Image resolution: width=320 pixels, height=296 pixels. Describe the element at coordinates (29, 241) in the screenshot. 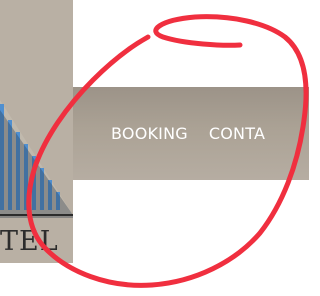

I see `logo-text: TEL` at that location.